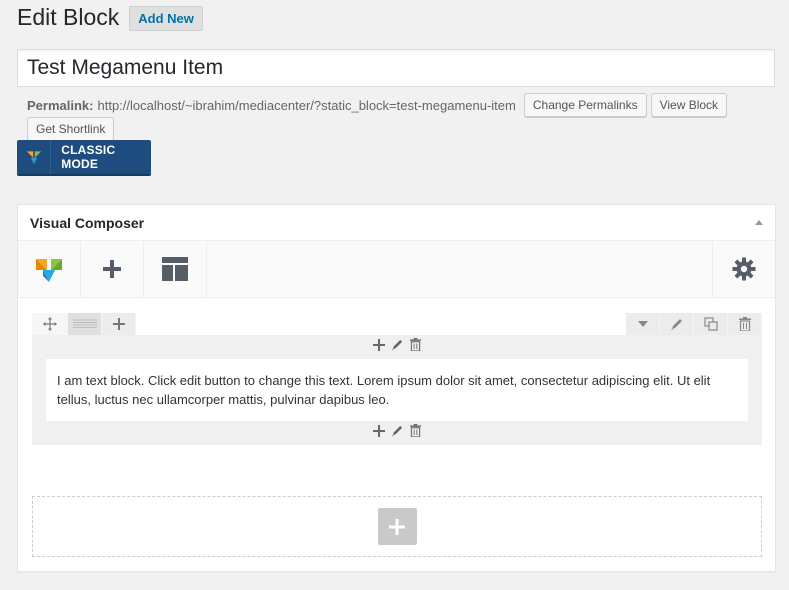  I want to click on add-row-area, so click(397, 526).